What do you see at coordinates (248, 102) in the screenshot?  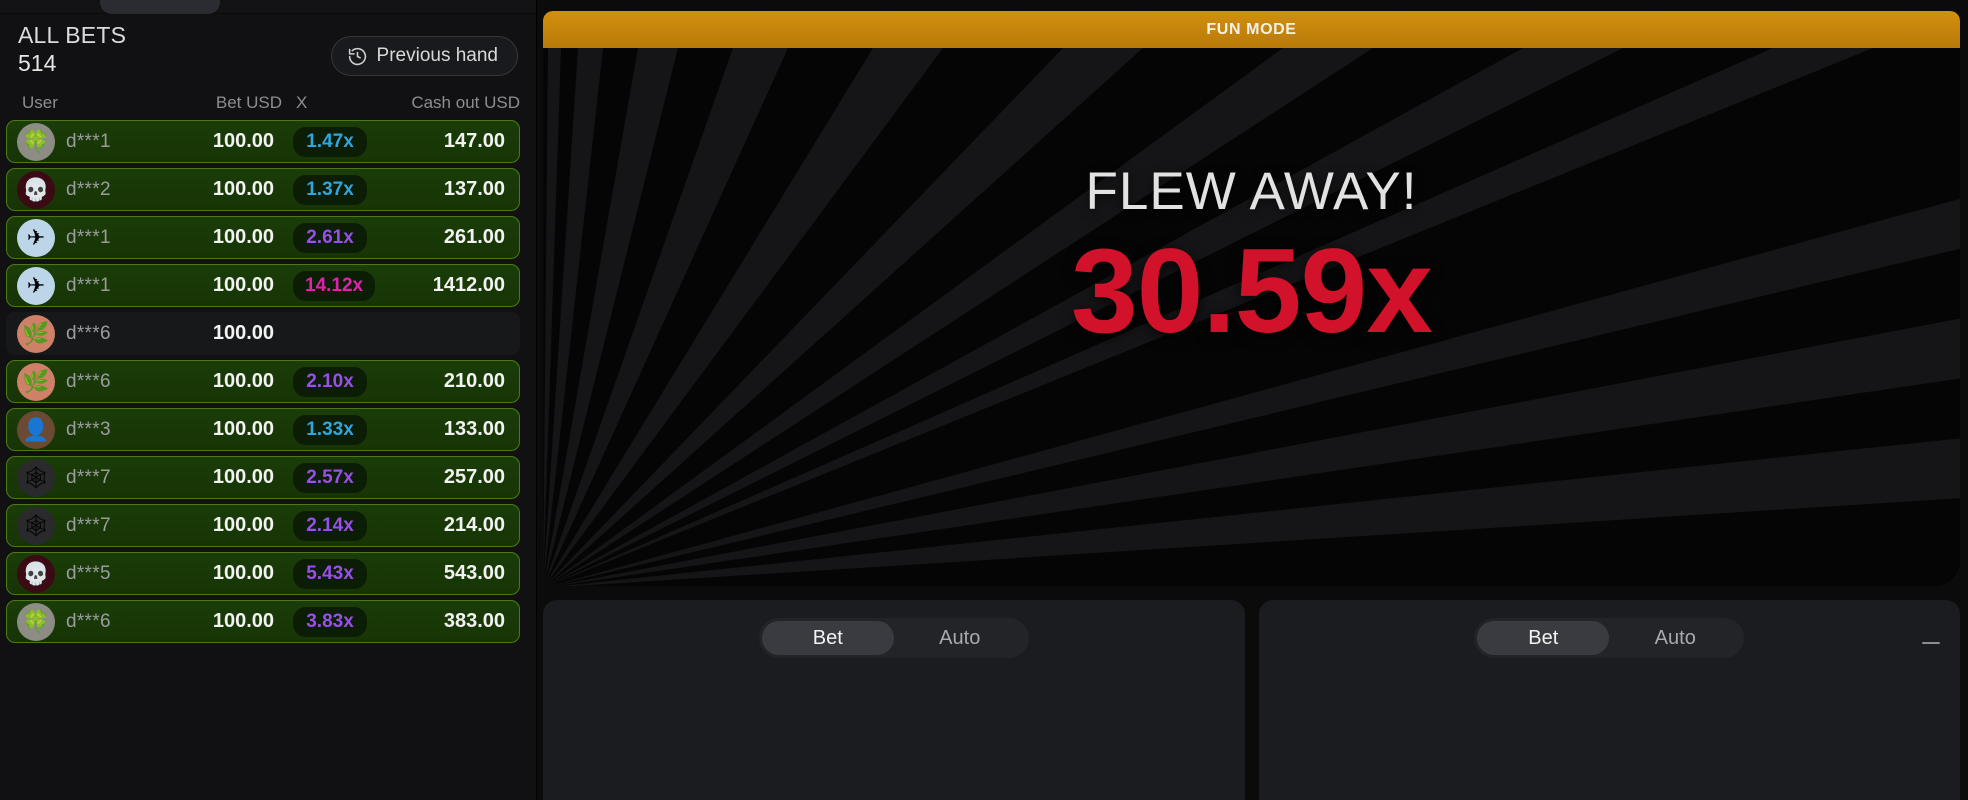 I see `column-header-bet: Bet USD` at bounding box center [248, 102].